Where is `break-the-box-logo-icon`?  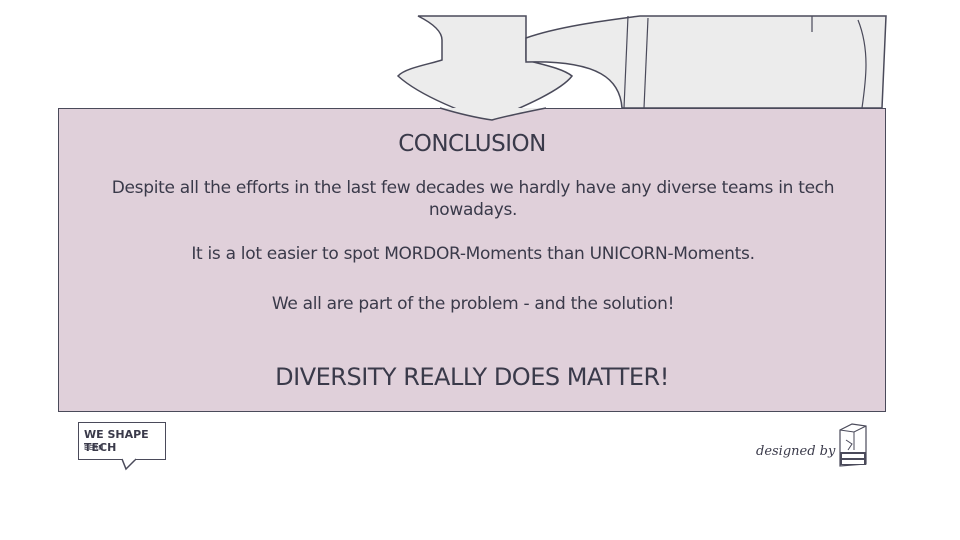
break-the-box-logo-icon is located at coordinates (853, 445).